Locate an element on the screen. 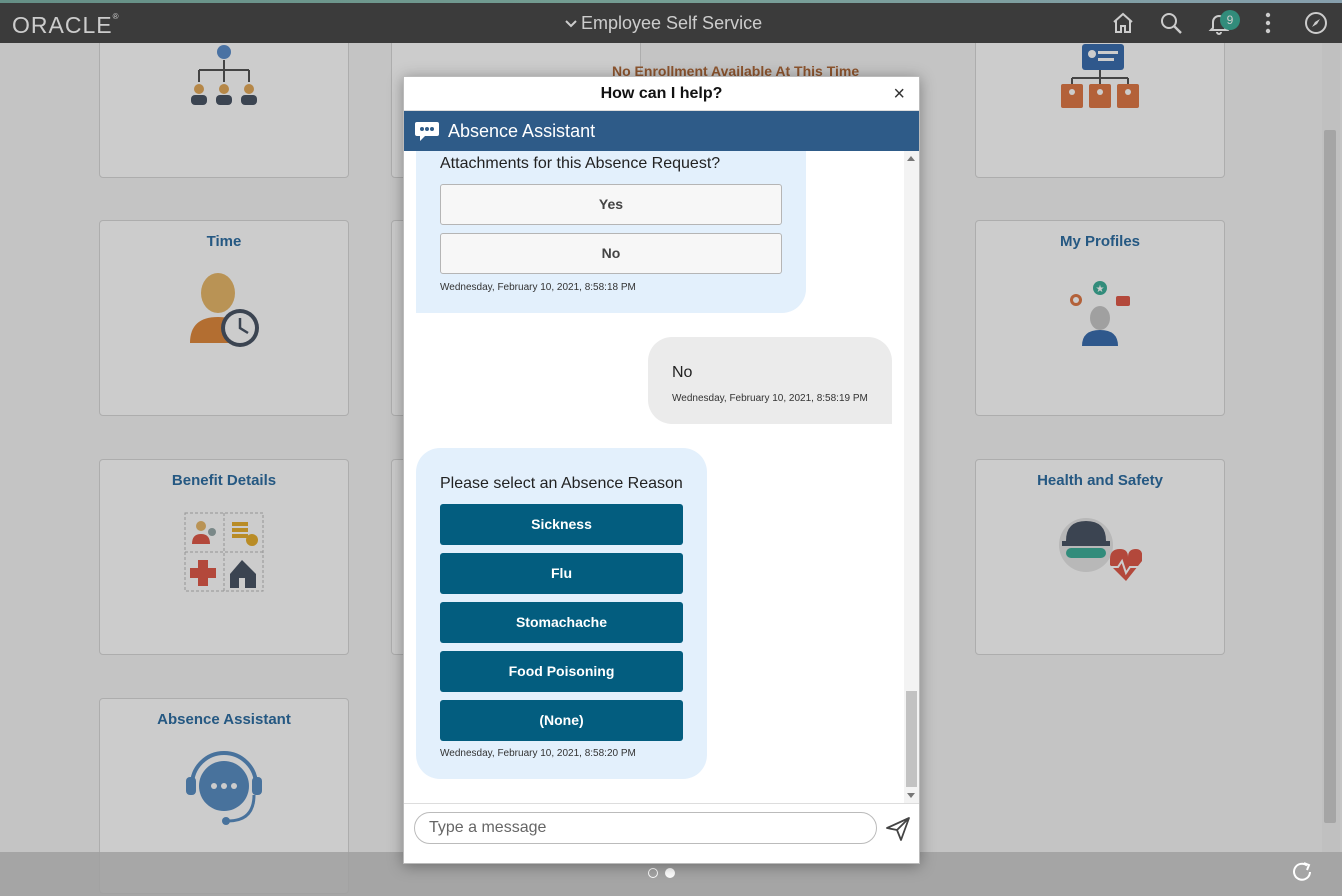  refresh-icon is located at coordinates (1302, 874).